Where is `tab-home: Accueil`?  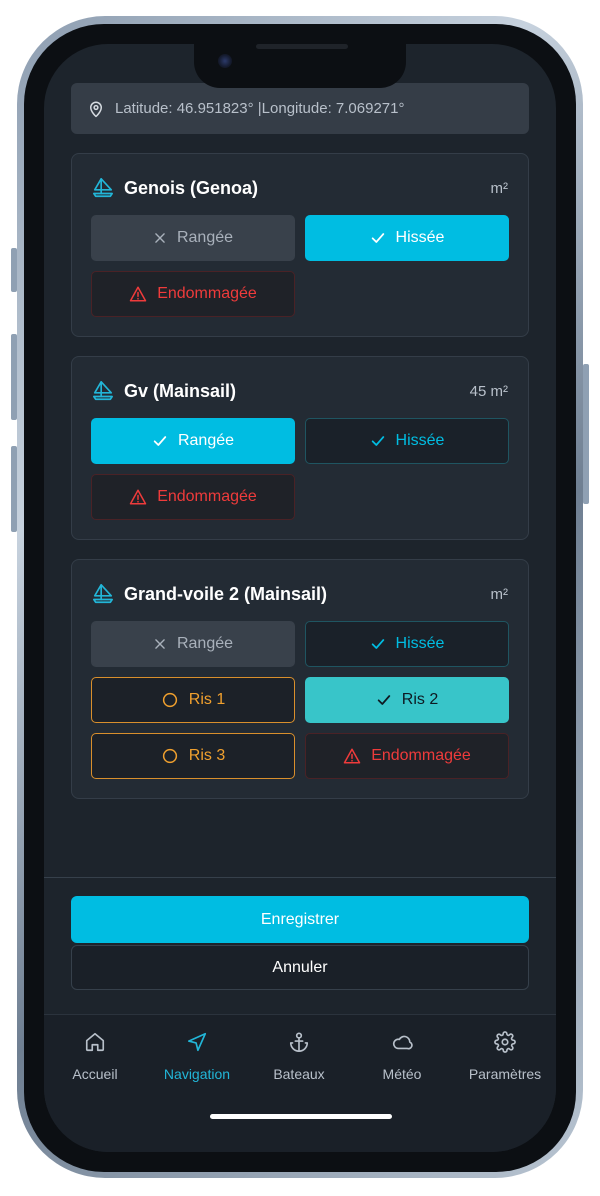
tab-home: Accueil is located at coordinates (95, 1063).